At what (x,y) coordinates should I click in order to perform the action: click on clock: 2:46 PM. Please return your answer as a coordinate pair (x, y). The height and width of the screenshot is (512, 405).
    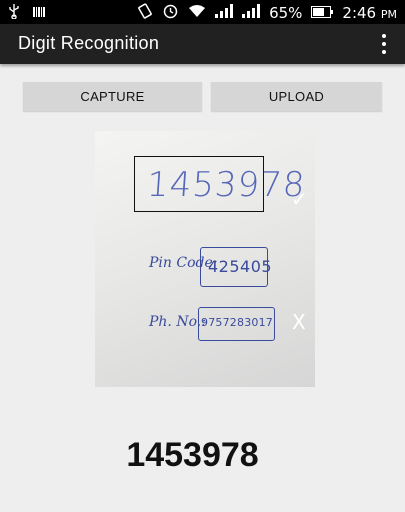
    Looking at the image, I should click on (369, 13).